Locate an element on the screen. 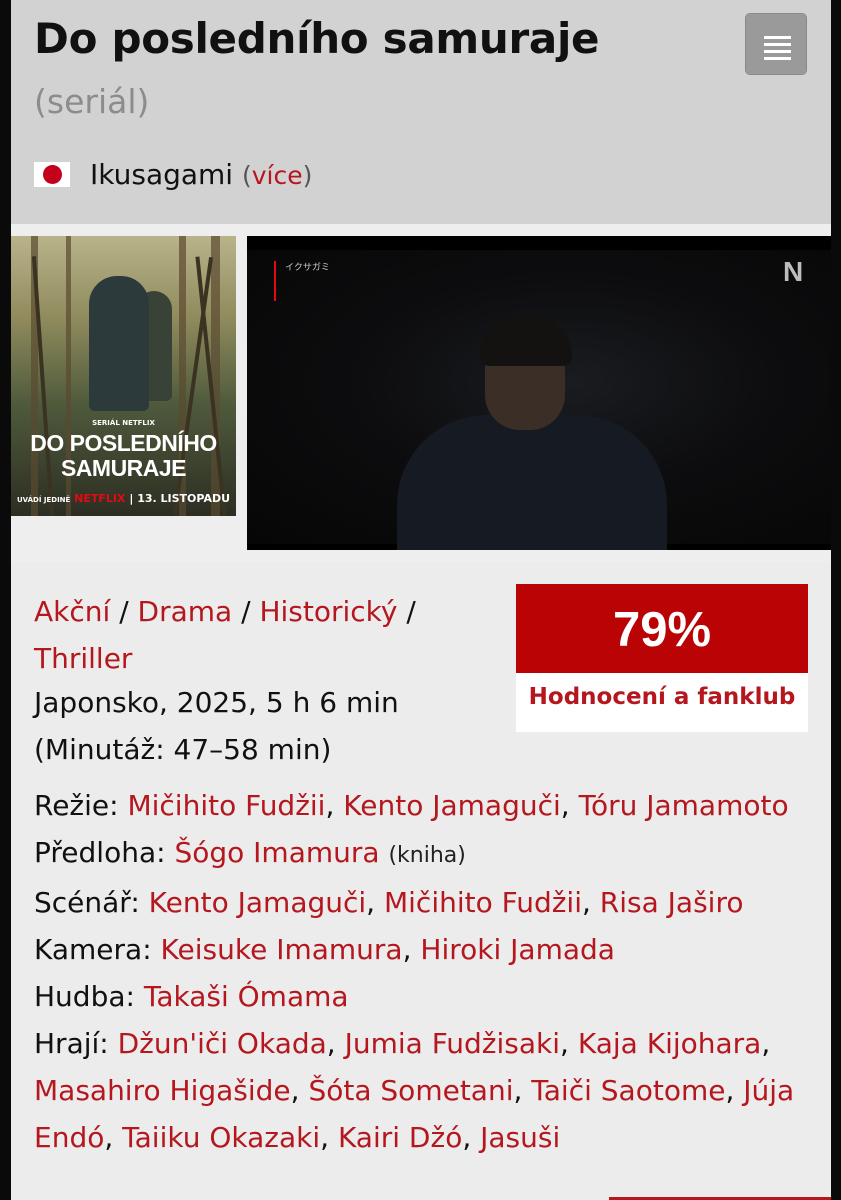 This screenshot has width=841, height=1200. genre-link: Historický is located at coordinates (328, 611).